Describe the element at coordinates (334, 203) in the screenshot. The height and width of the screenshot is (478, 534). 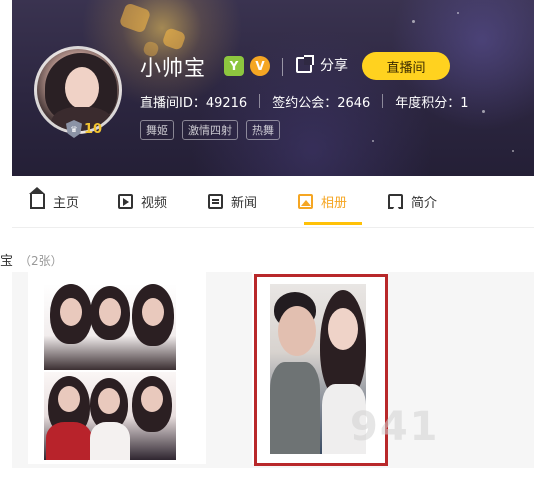
I see `tab-label: 相册` at that location.